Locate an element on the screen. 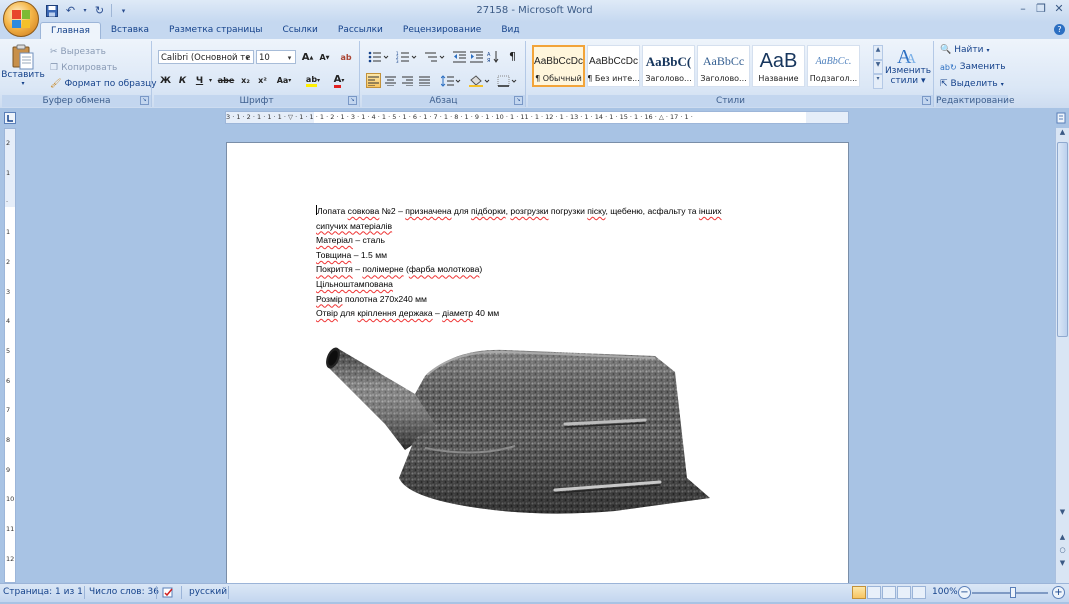  style-normal: AaBbCcDc ¶ Обычный is located at coordinates (558, 66).